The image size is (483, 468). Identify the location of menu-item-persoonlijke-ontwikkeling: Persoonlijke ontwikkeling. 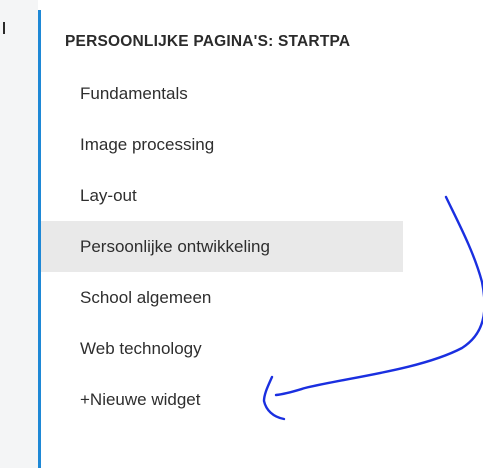
(222, 246).